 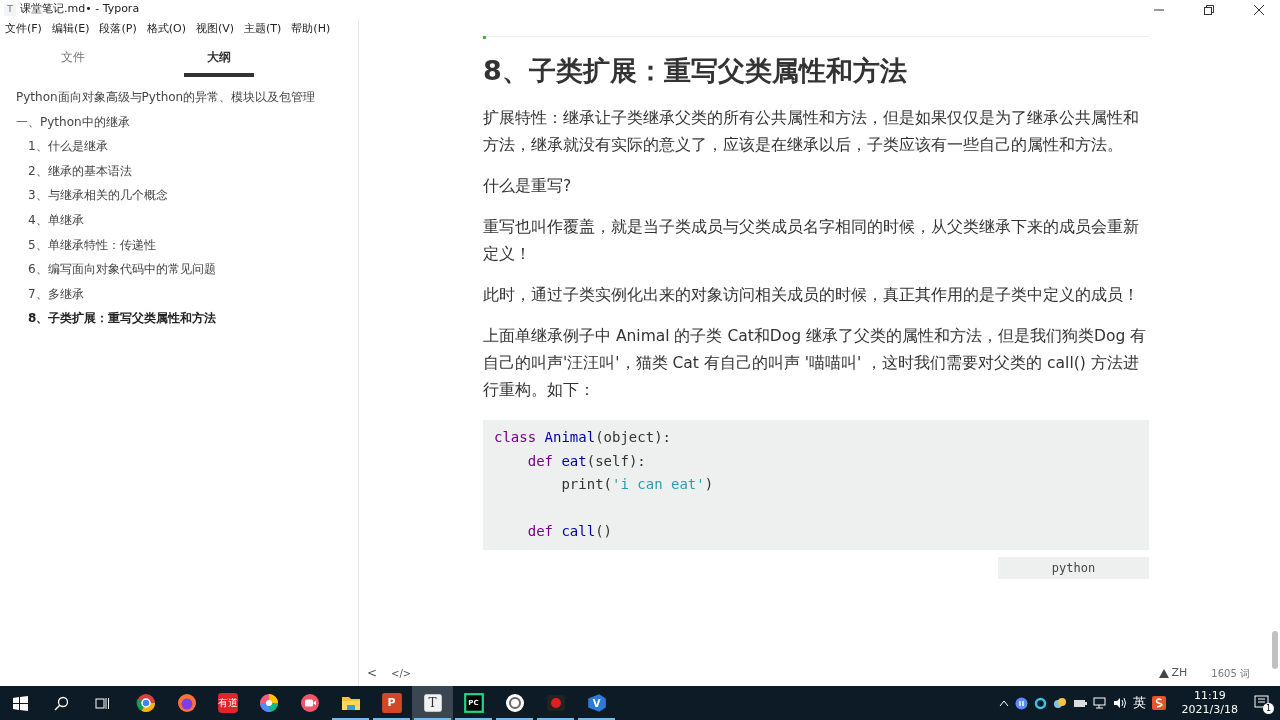 I want to click on menu-item: 文件(F), so click(x=23, y=29).